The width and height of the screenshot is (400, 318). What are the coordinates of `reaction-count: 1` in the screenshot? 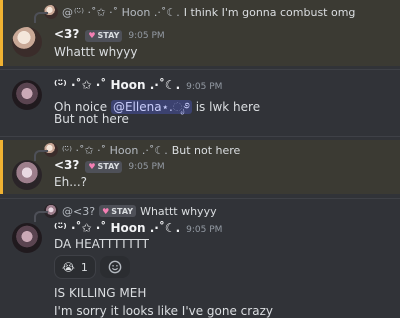 It's located at (84, 267).